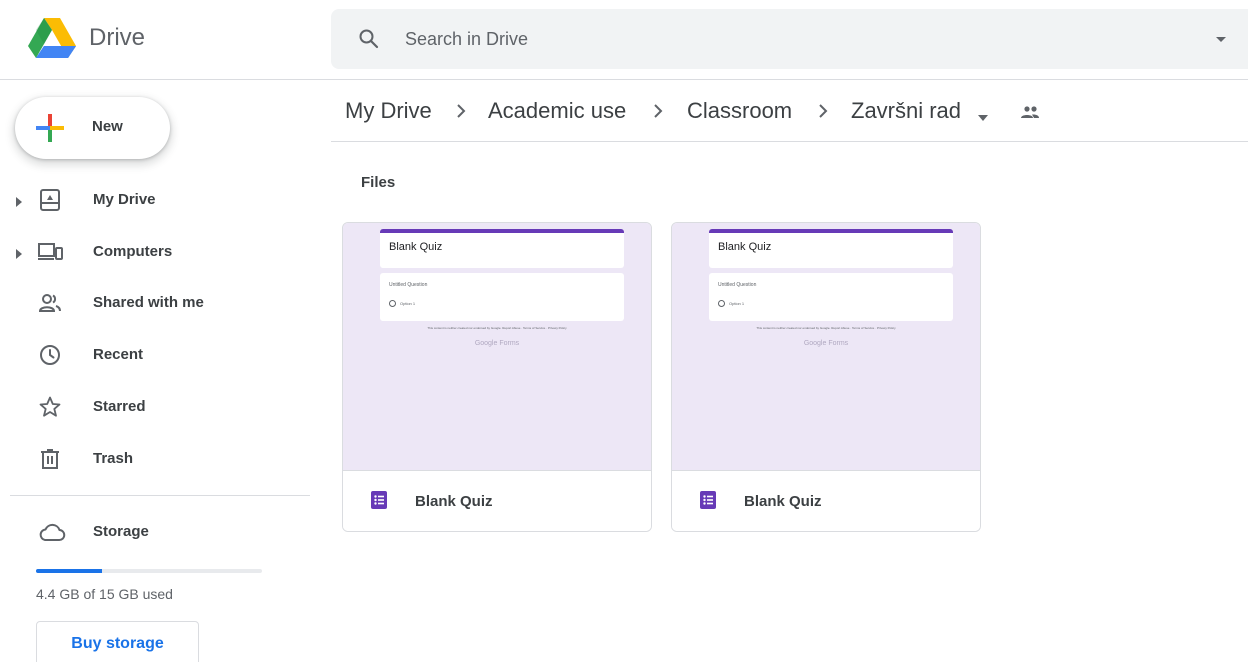  Describe the element at coordinates (160, 495) in the screenshot. I see `sidebar-divider` at that location.